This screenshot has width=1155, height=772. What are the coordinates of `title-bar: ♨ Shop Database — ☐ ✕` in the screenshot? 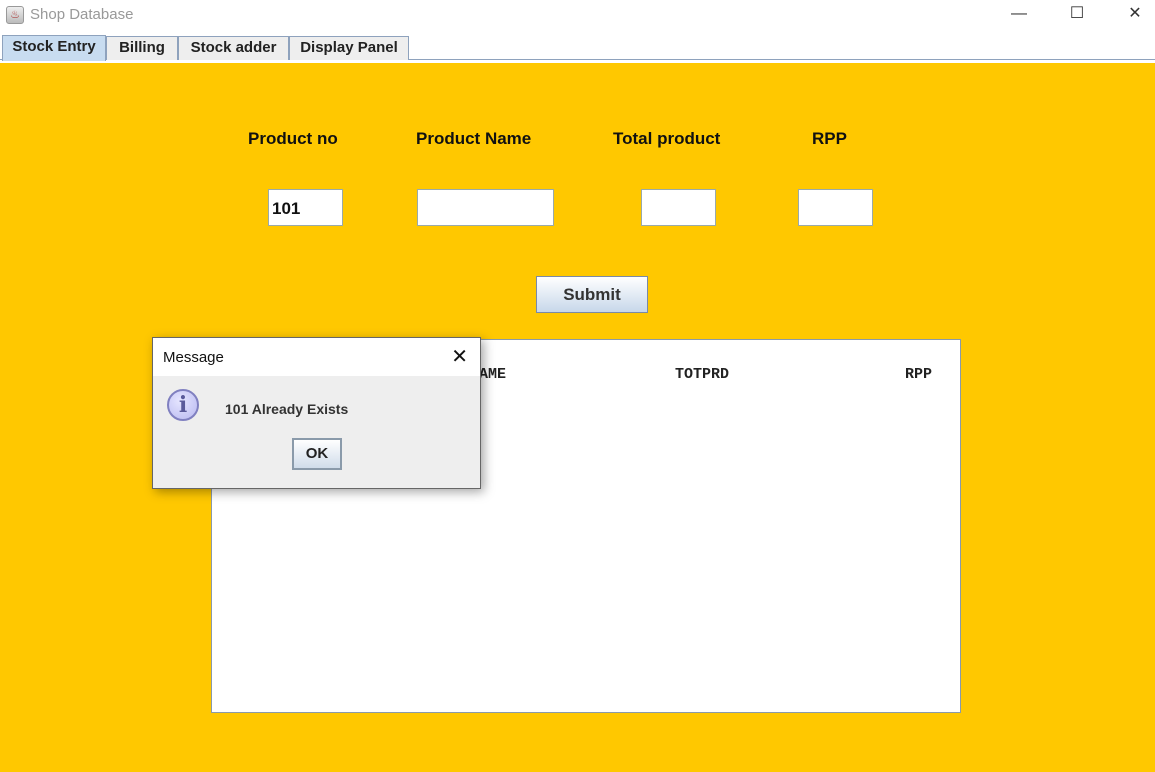 It's located at (577, 16).